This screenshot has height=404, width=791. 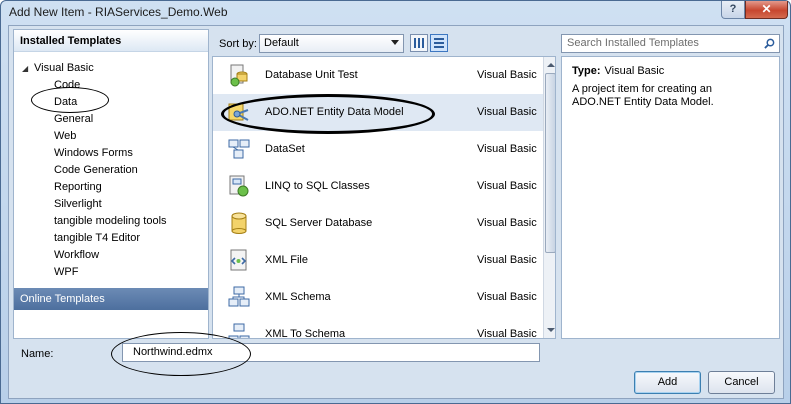 What do you see at coordinates (769, 43) in the screenshot?
I see `search-icon` at bounding box center [769, 43].